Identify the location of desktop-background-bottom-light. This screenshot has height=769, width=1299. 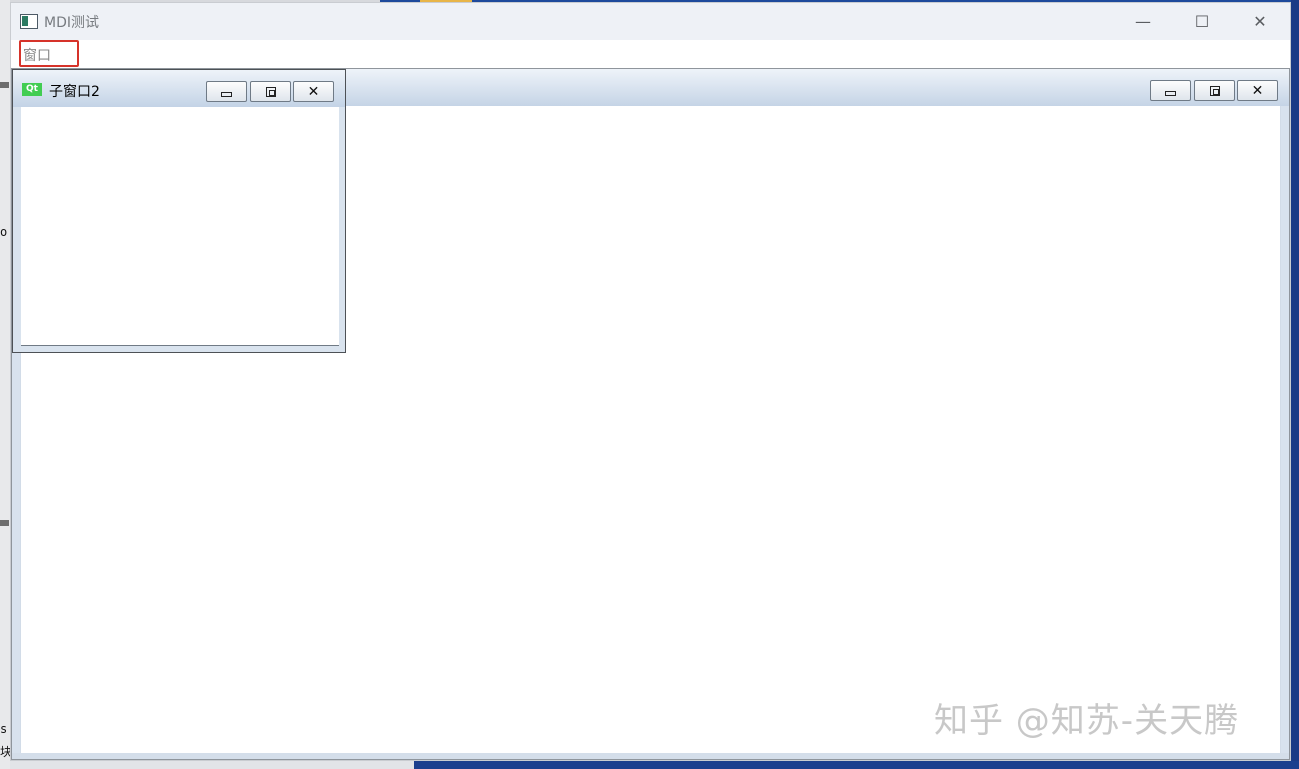
(207, 765).